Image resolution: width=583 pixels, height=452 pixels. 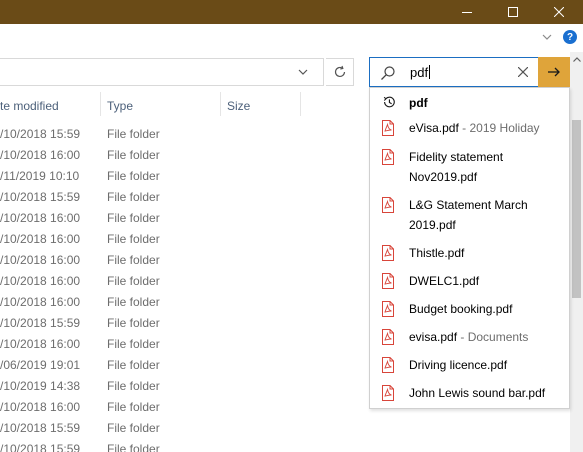 I want to click on maximize-icon, so click(x=513, y=12).